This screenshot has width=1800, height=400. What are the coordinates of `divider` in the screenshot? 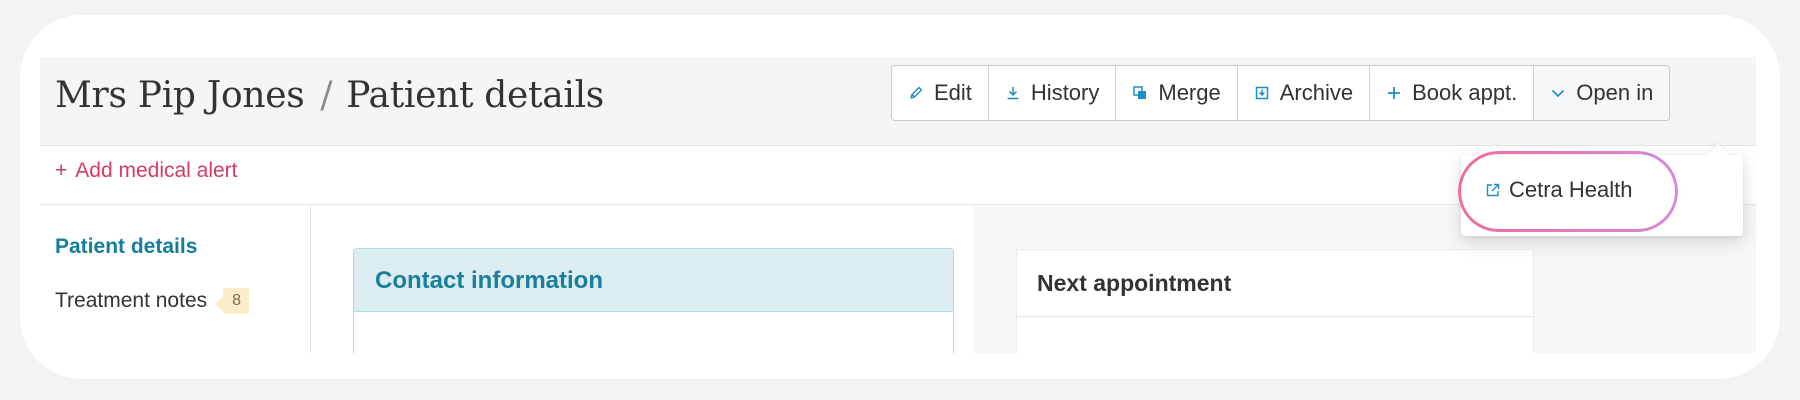 It's located at (1275, 316).